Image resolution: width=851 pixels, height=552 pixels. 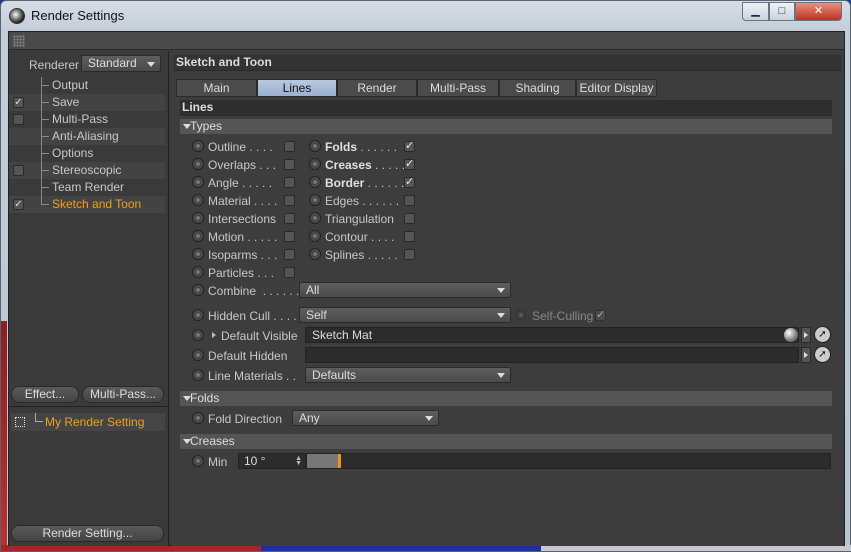 I want to click on group-header-types: Types, so click(x=506, y=126).